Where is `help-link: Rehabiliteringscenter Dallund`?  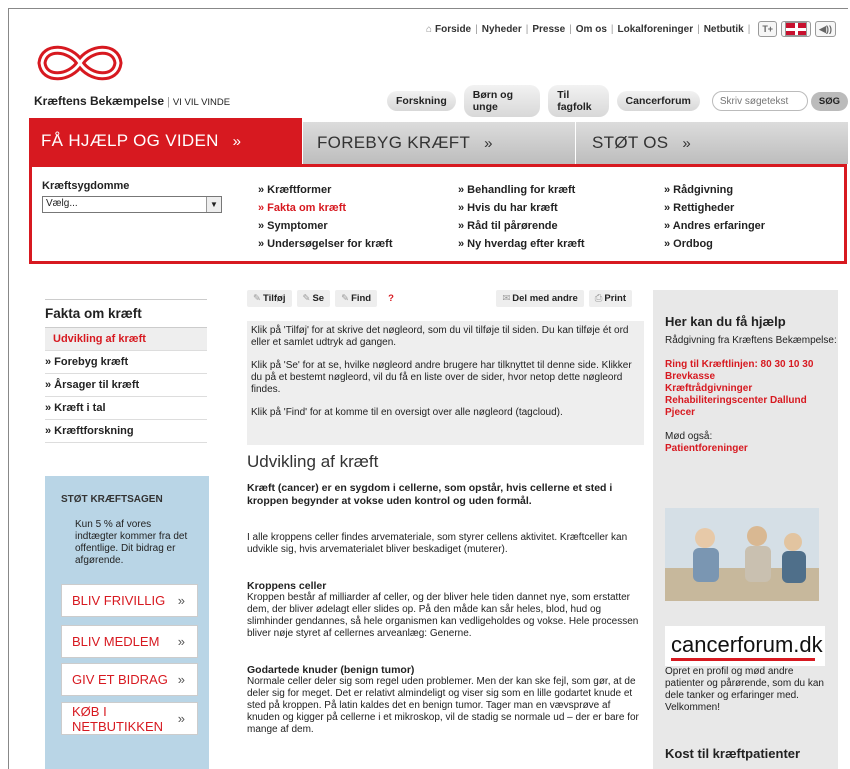
help-link: Rehabiliteringscenter Dallund is located at coordinates (751, 401).